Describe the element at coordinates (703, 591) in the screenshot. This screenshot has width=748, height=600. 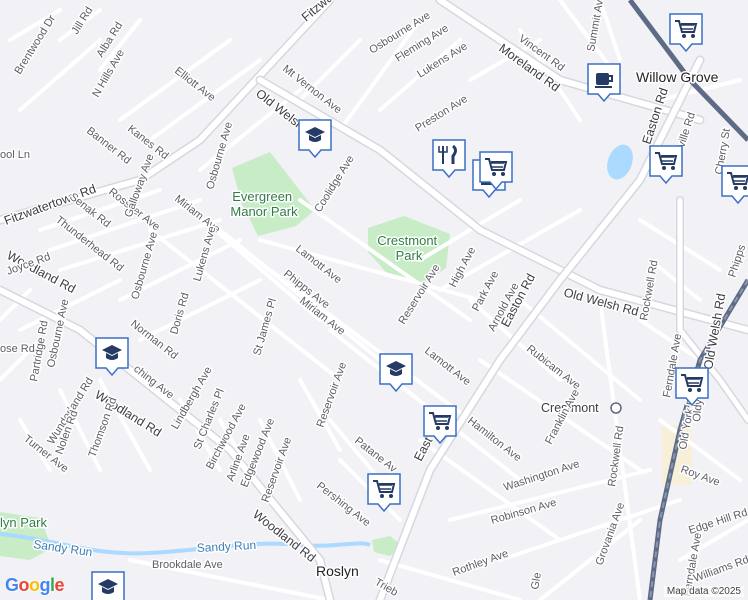
I see `map-data-attribution: Map data ©2025` at that location.